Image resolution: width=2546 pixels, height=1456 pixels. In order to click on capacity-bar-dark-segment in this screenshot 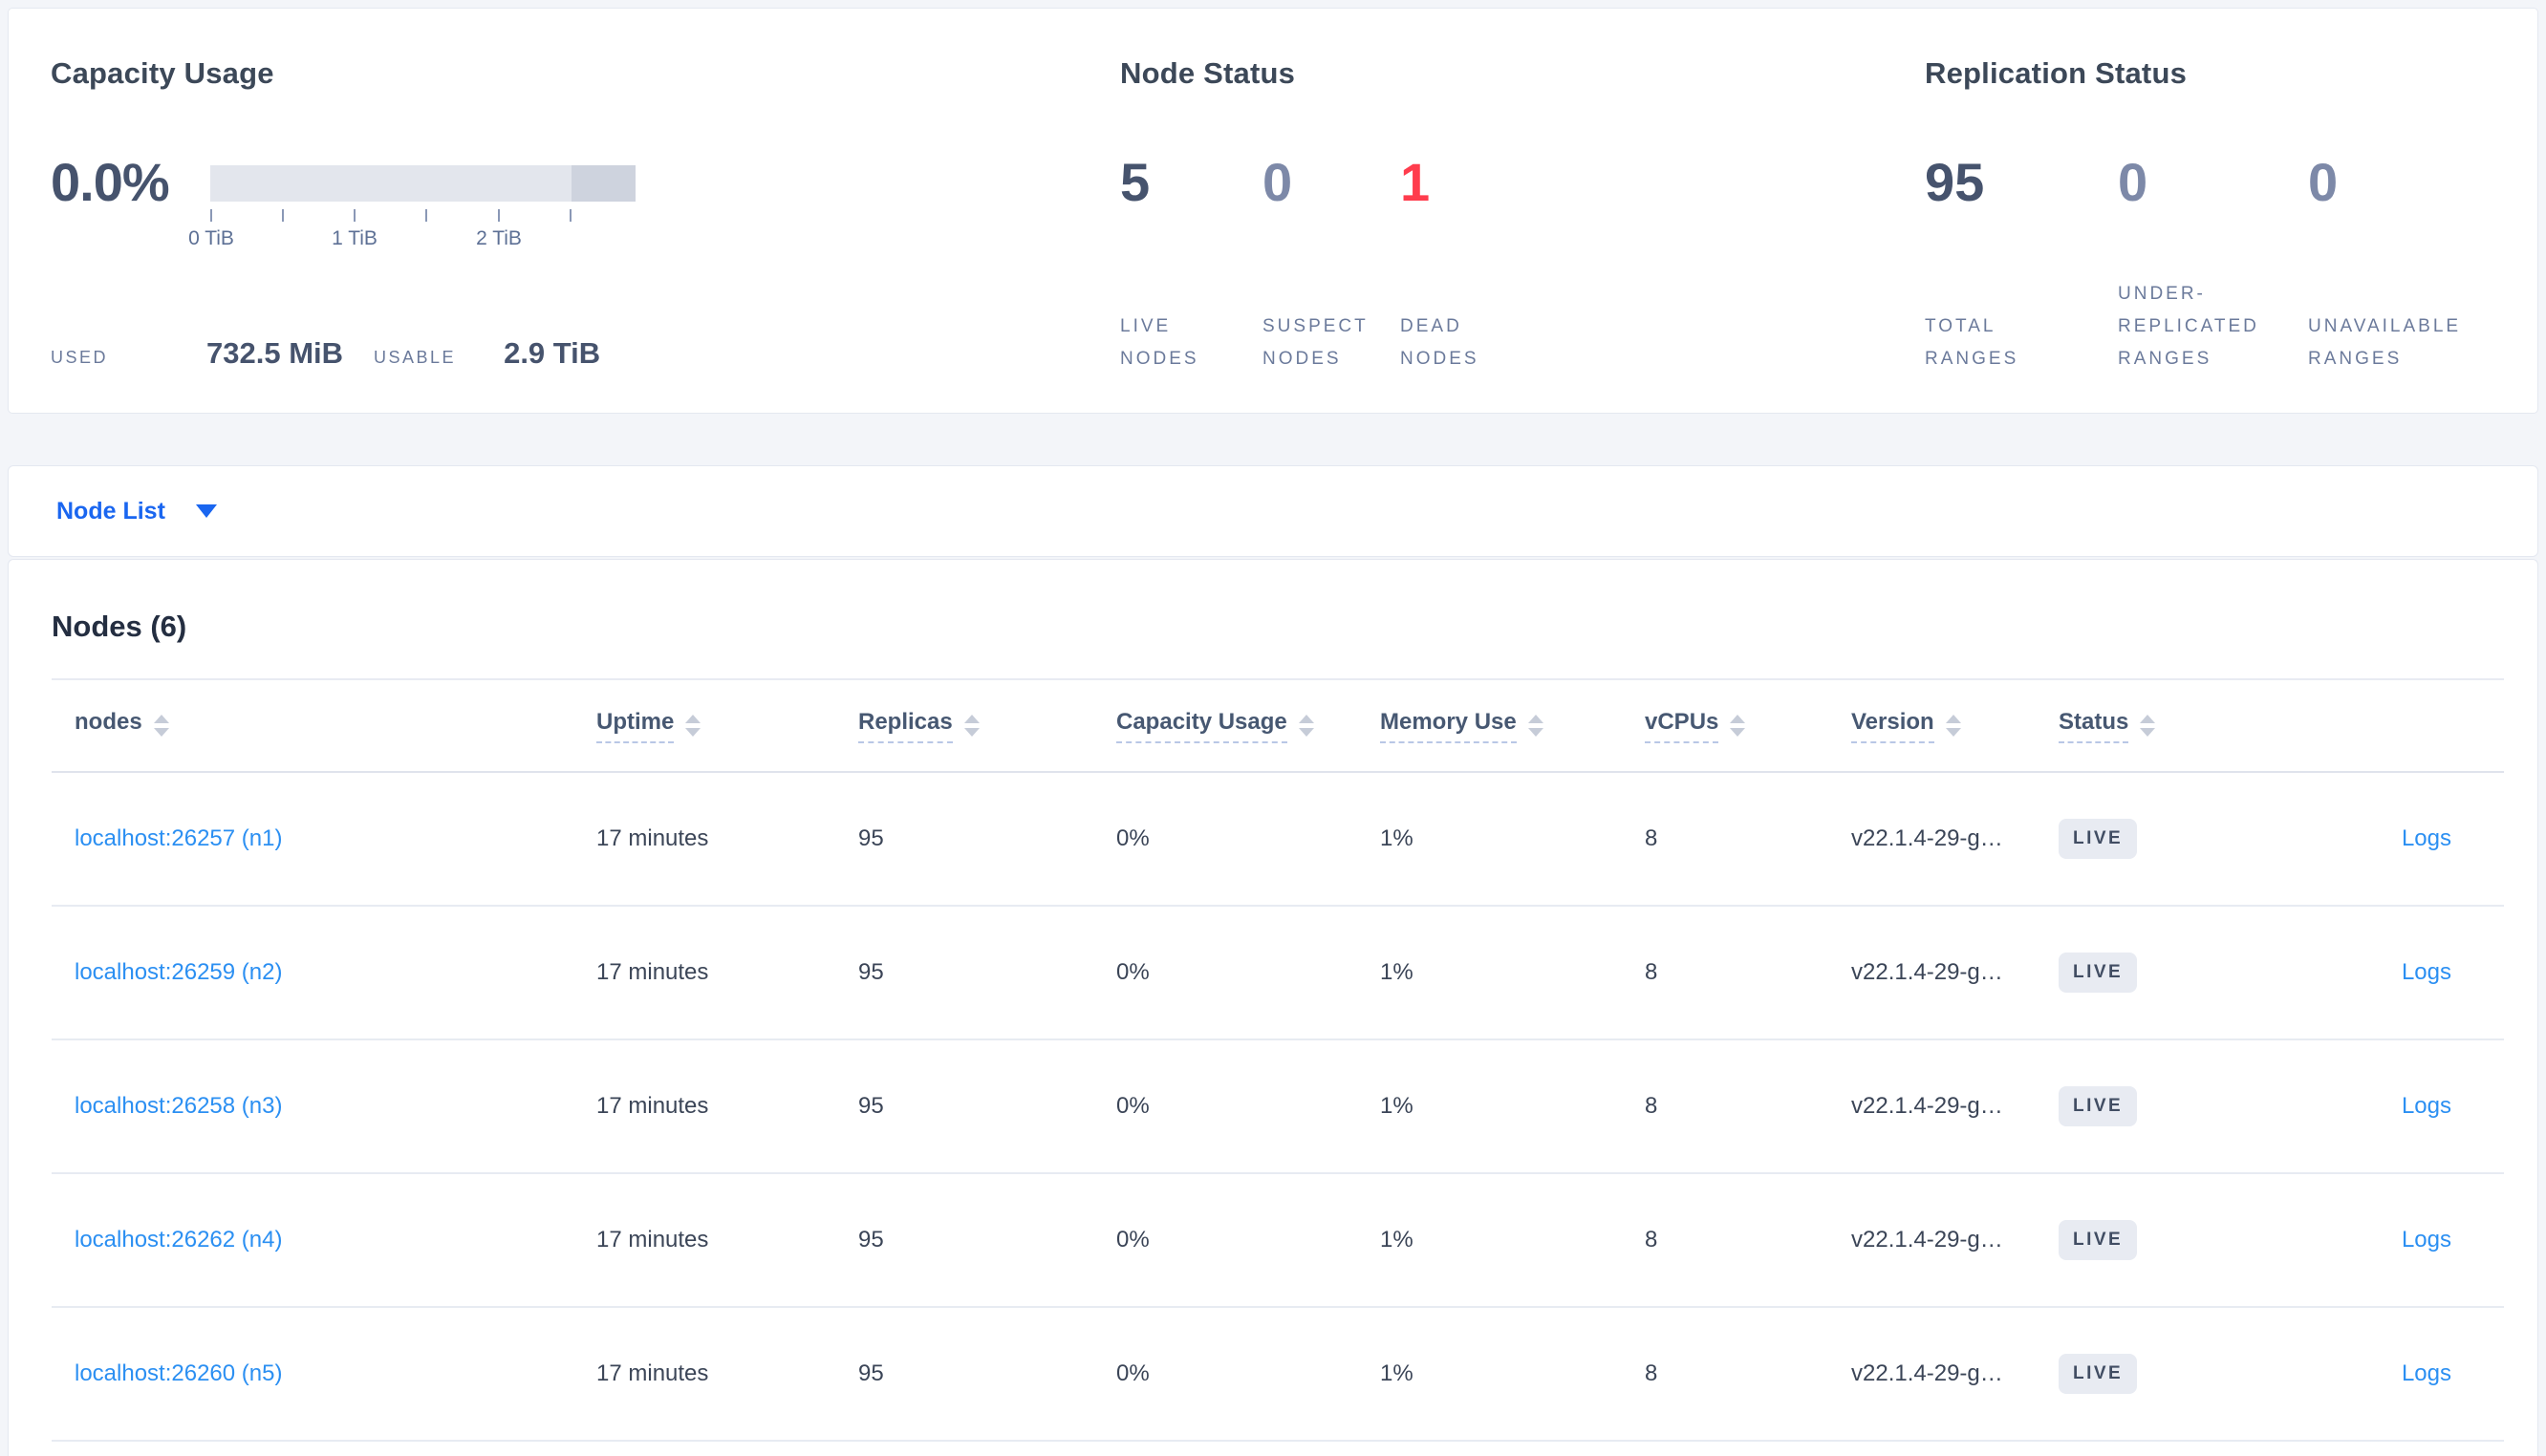, I will do `click(604, 183)`.